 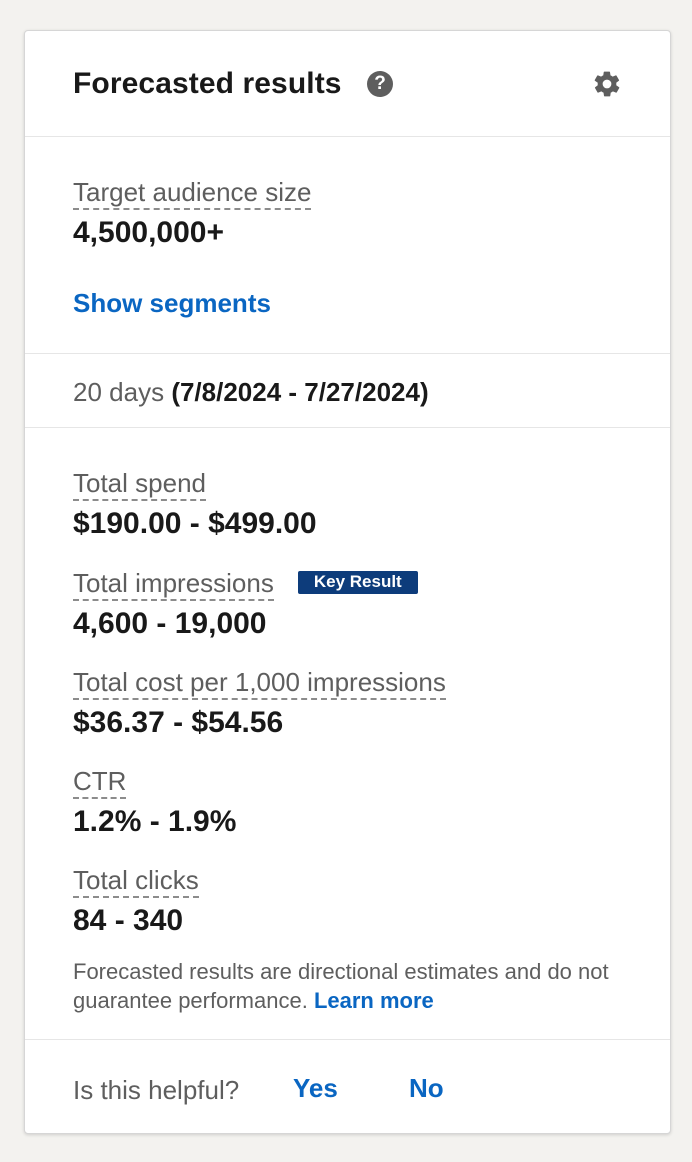 What do you see at coordinates (119, 392) in the screenshot?
I see `duration-text: 20 days` at bounding box center [119, 392].